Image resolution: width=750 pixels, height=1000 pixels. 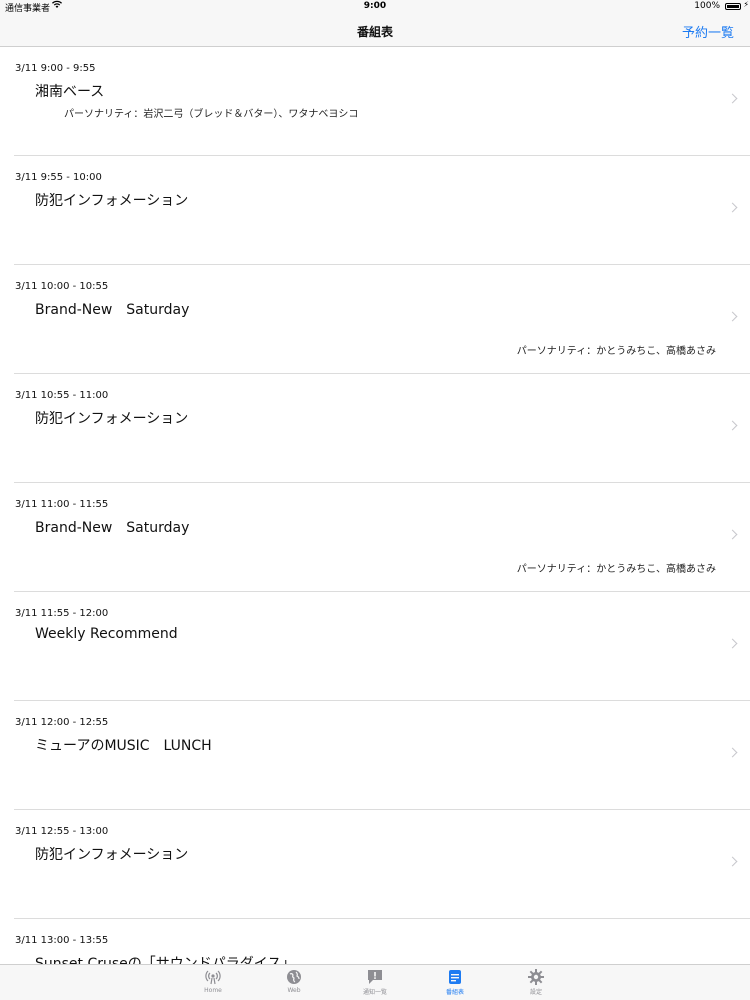 I want to click on program-time: 3/11 9:00 - 9:55, so click(x=55, y=68).